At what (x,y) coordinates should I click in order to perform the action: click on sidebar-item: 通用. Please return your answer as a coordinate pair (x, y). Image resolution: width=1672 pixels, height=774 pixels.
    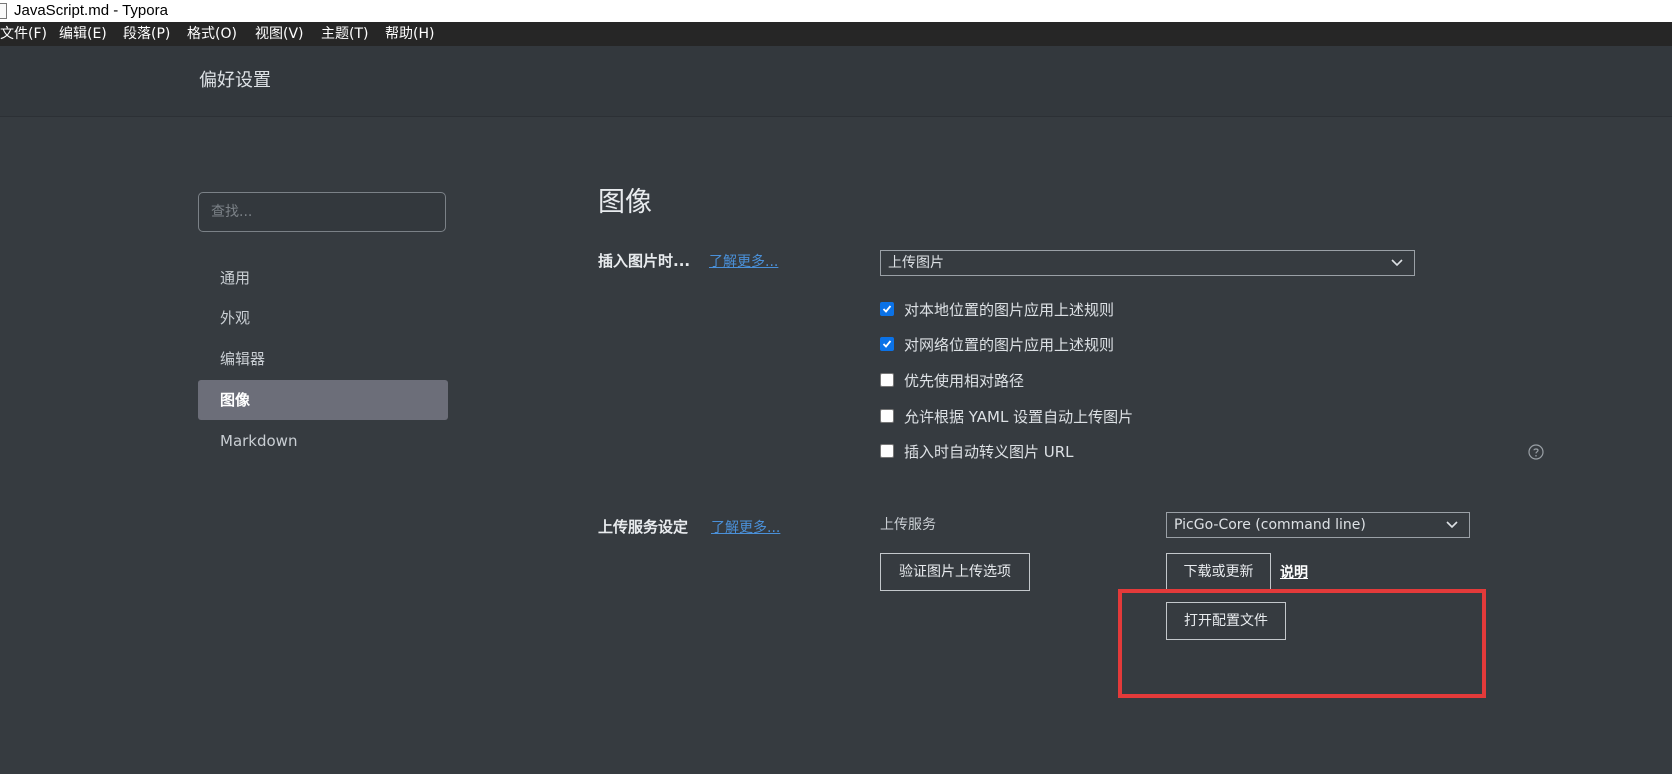
    Looking at the image, I should click on (323, 278).